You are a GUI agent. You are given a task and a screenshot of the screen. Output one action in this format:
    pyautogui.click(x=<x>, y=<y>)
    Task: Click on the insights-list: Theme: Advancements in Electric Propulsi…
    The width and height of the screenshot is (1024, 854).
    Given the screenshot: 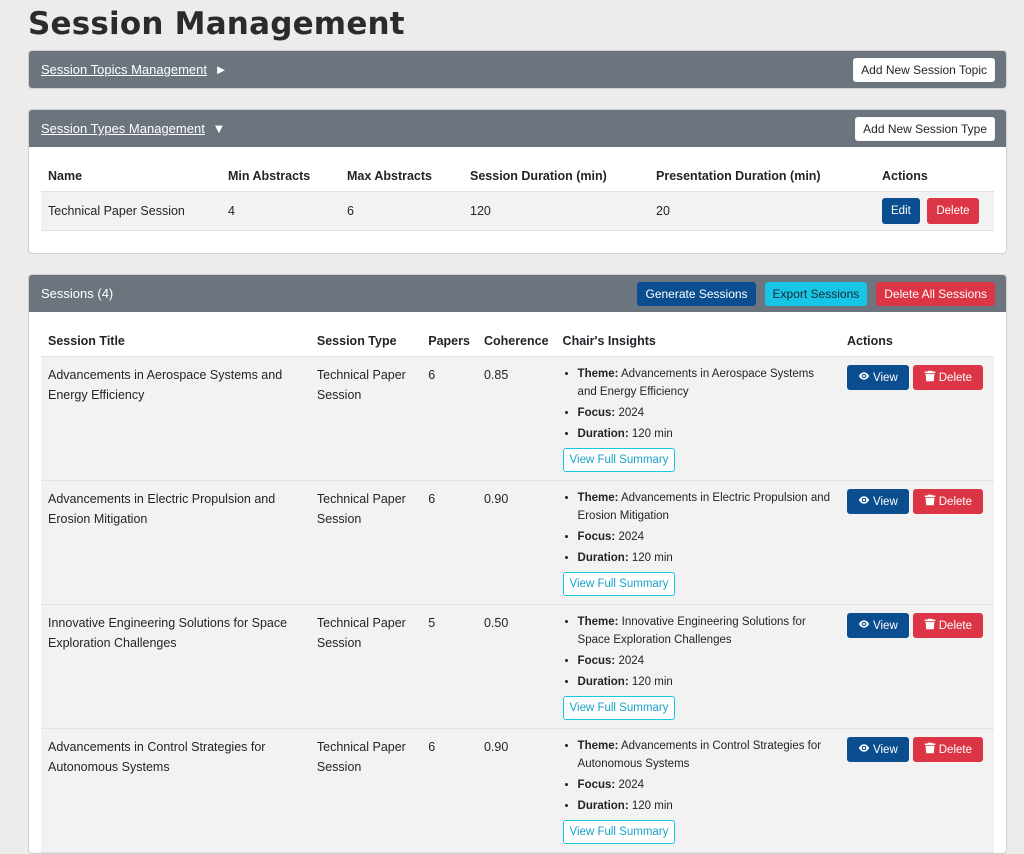 What is the action you would take?
    pyautogui.click(x=698, y=528)
    